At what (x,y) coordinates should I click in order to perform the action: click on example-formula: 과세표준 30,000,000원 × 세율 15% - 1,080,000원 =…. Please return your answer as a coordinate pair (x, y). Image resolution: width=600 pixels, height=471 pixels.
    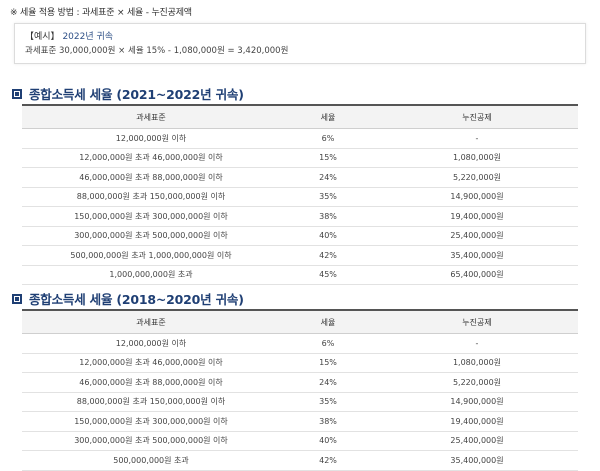
    Looking at the image, I should click on (157, 51).